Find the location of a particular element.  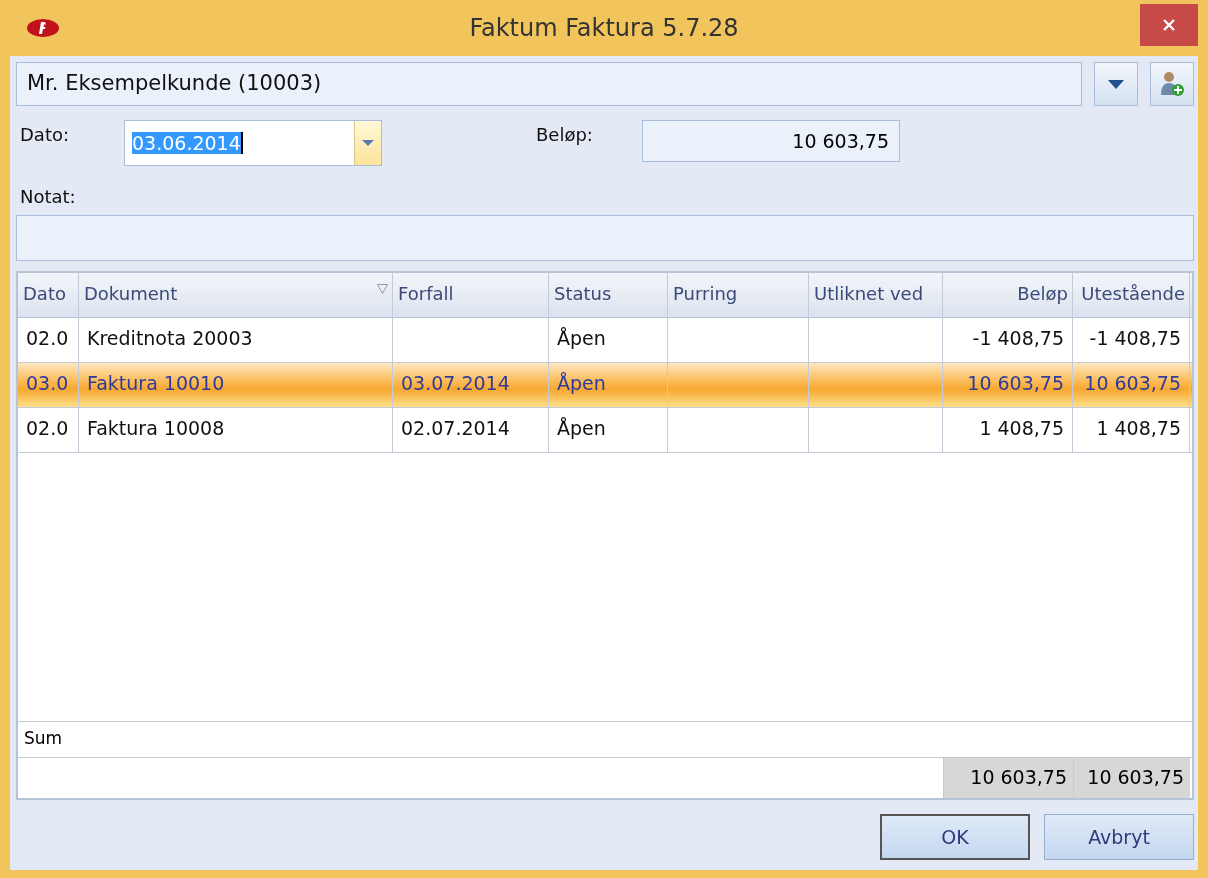

column-header: Dato is located at coordinates (48, 295).